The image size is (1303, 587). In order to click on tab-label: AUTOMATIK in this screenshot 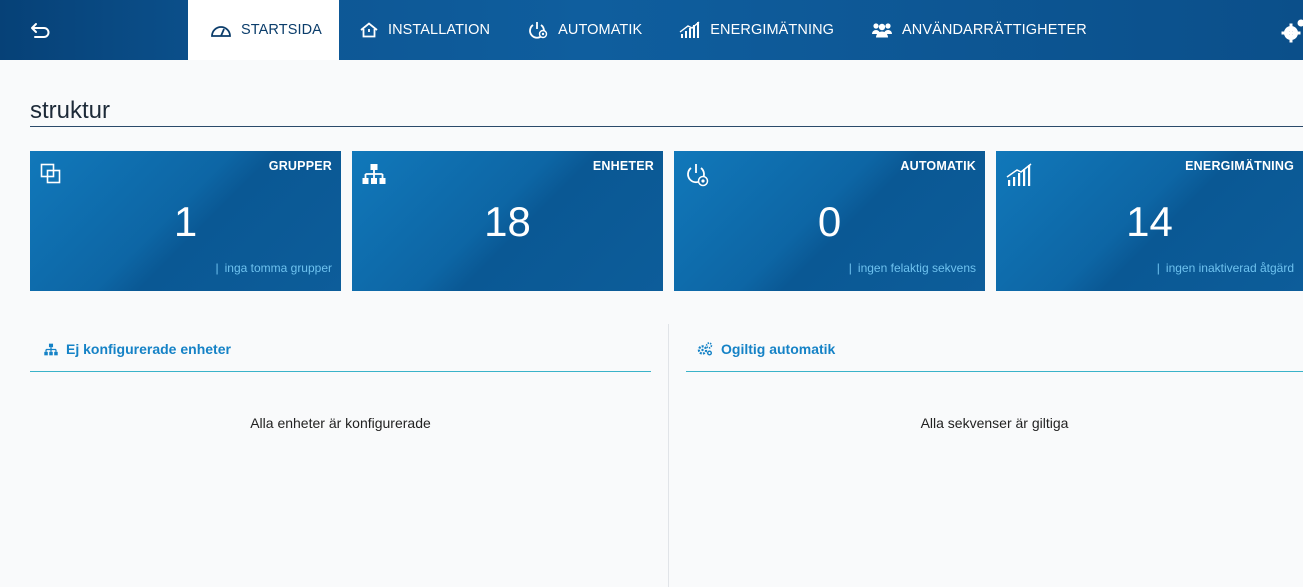, I will do `click(600, 30)`.